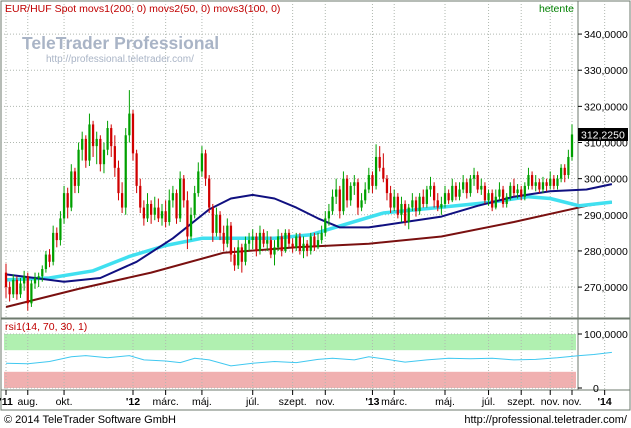 The width and height of the screenshot is (631, 428). Describe the element at coordinates (488, 402) in the screenshot. I see `x-tick-label: júl.` at that location.